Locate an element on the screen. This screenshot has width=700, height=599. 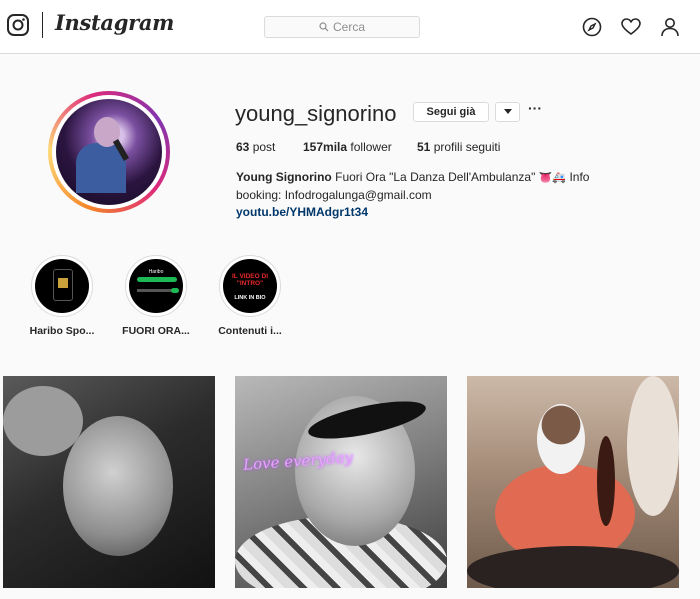
instagram-logo-icon is located at coordinates (18, 25).